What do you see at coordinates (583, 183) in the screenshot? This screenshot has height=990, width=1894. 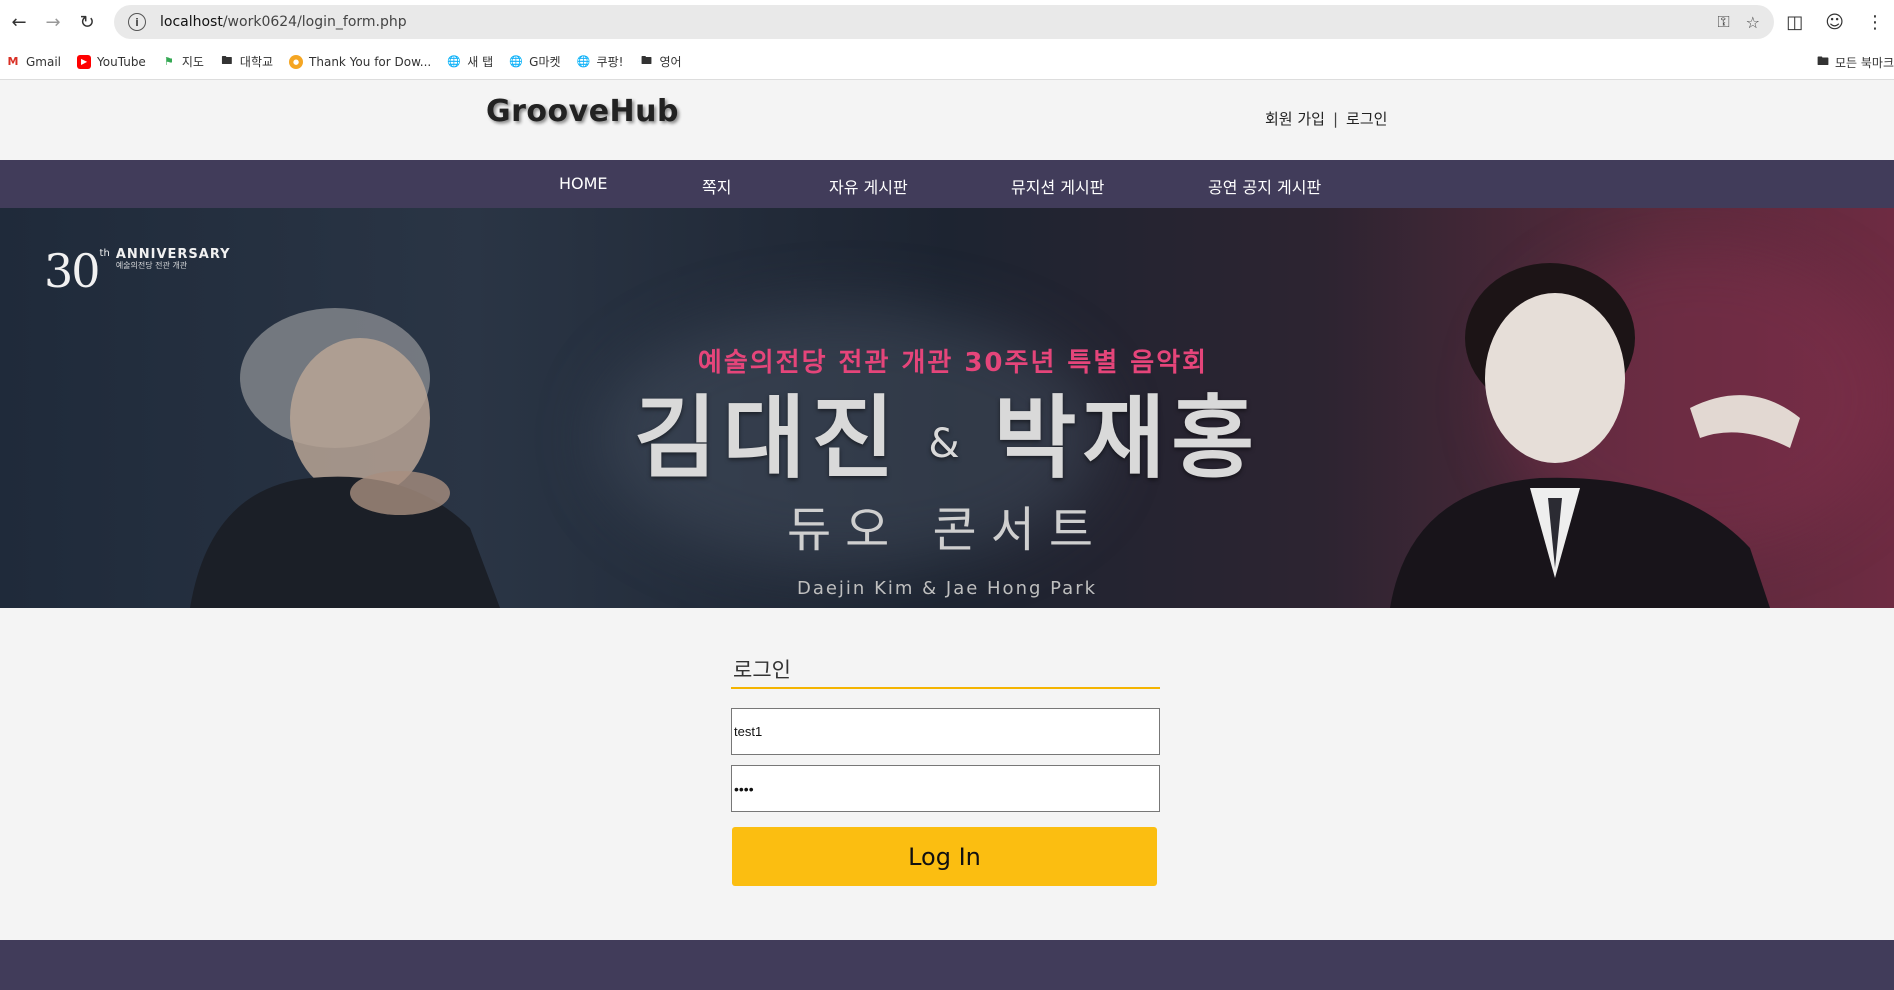 I see `nav-home: HOME` at bounding box center [583, 183].